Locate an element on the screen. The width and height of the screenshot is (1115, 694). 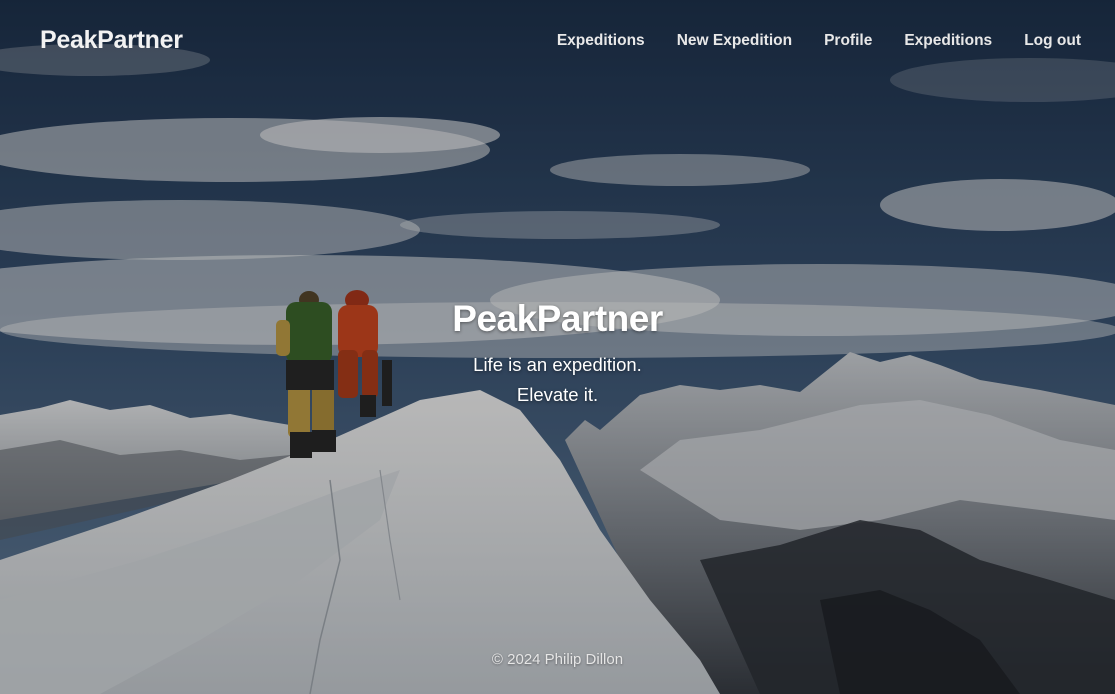
nav-item-log-out: Log out is located at coordinates (1052, 41).